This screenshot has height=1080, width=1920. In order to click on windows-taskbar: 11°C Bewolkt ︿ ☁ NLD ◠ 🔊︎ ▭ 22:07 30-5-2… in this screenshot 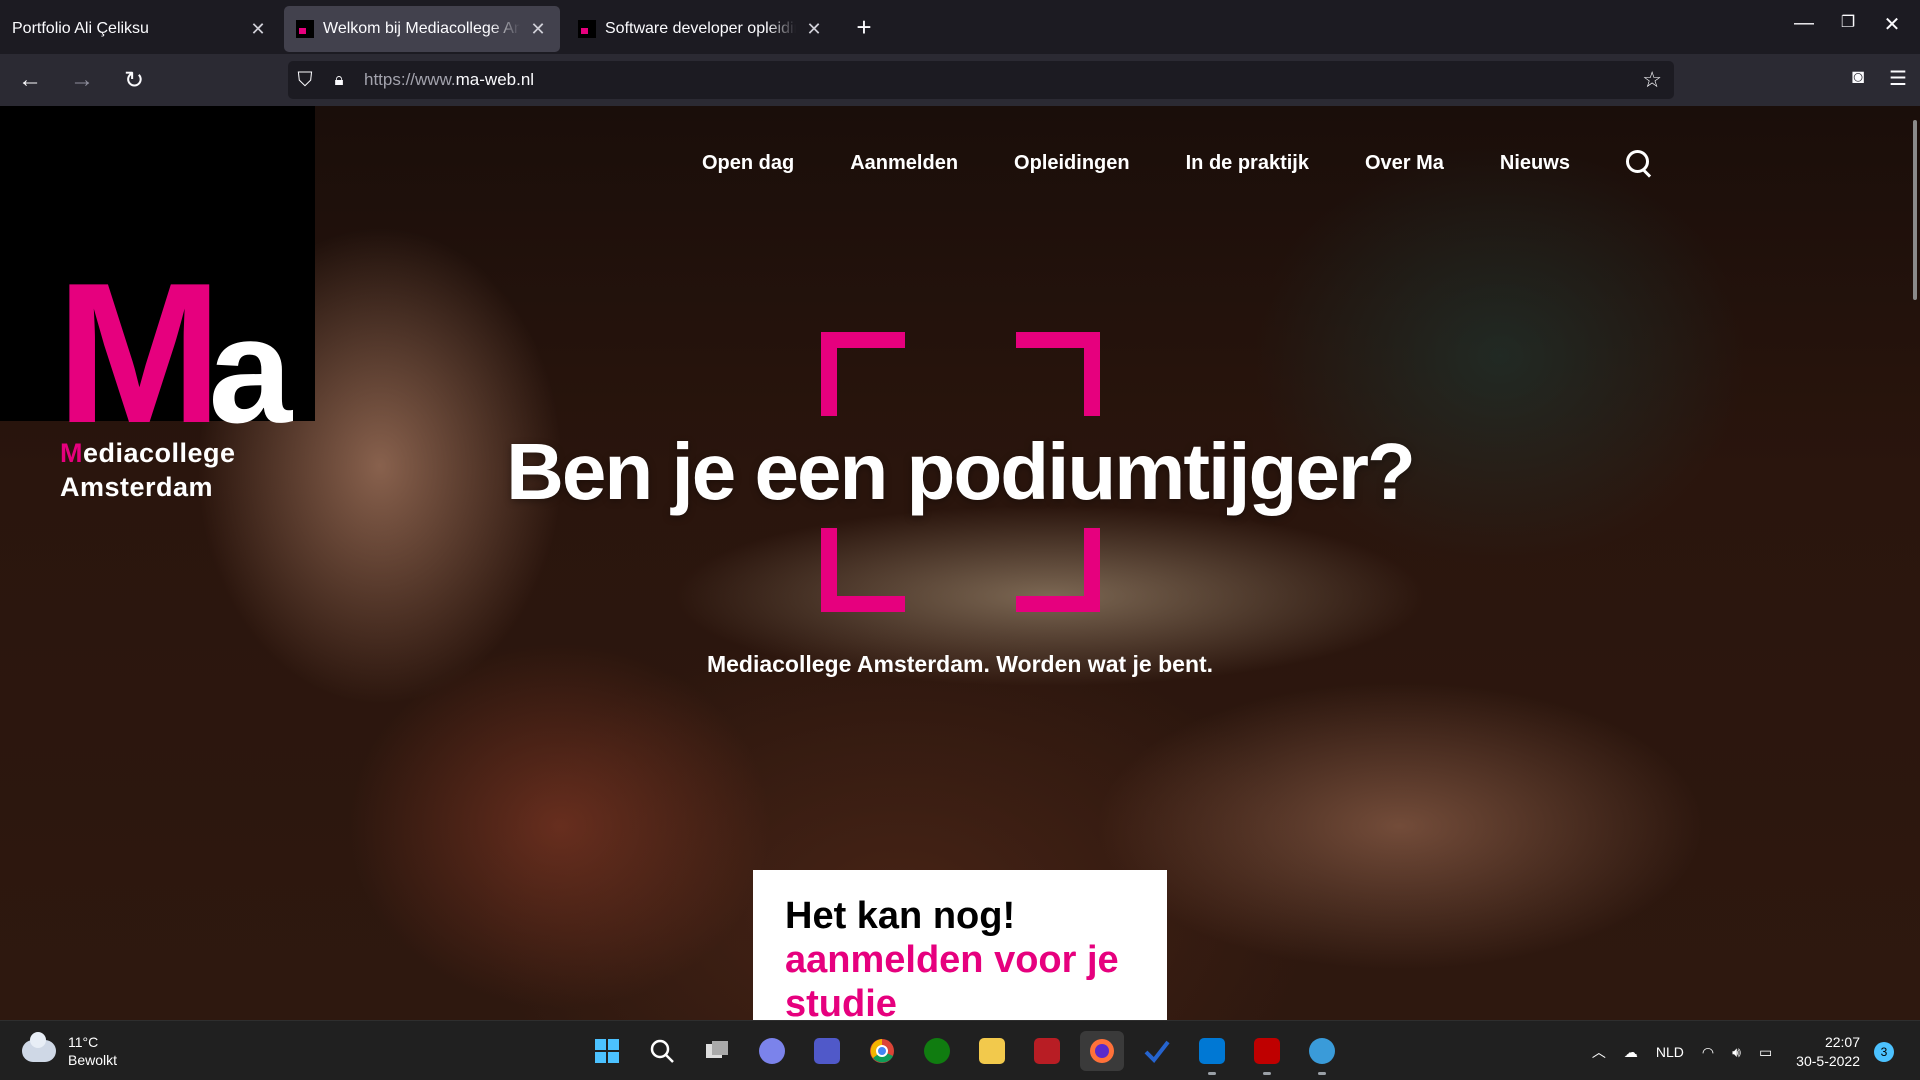, I will do `click(960, 1050)`.